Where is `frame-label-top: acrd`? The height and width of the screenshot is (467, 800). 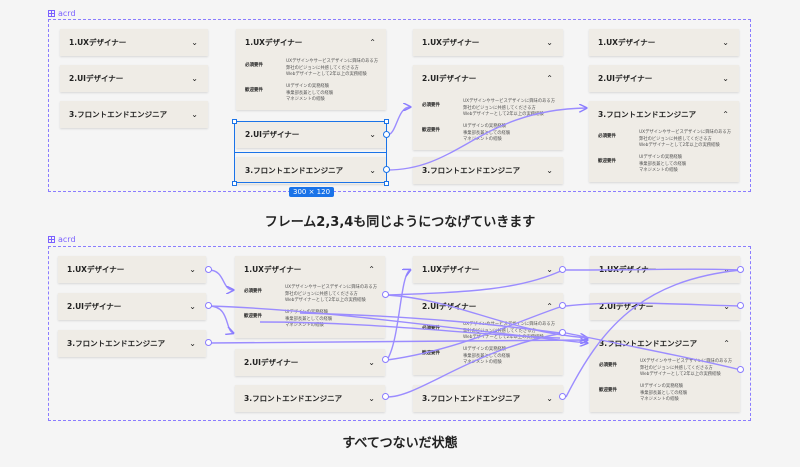 frame-label-top: acrd is located at coordinates (62, 13).